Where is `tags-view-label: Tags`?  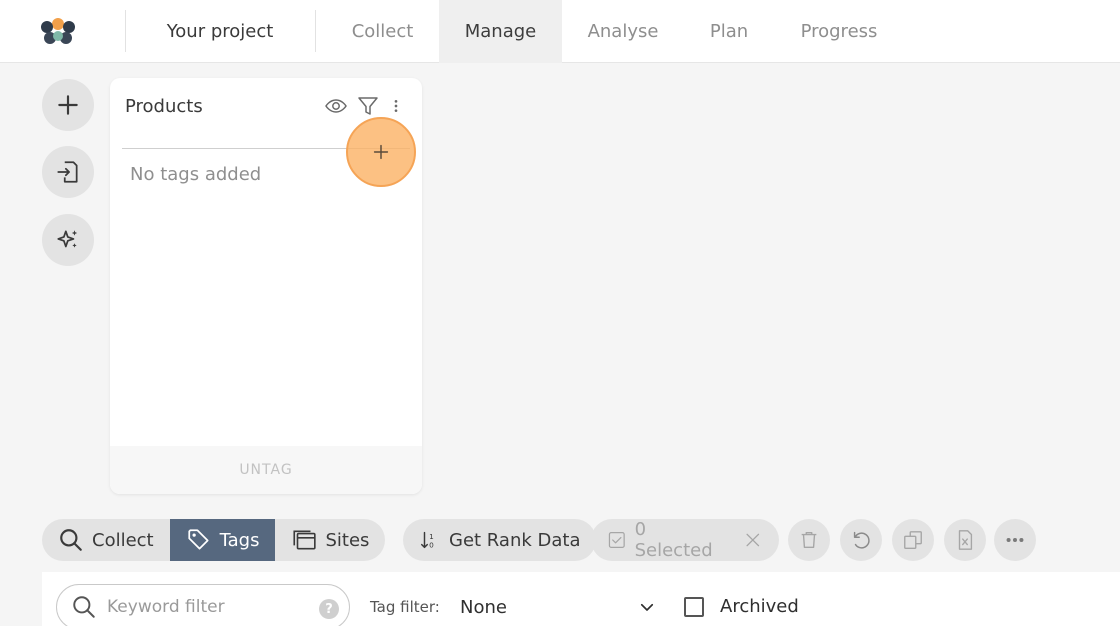
tags-view-label: Tags is located at coordinates (239, 540).